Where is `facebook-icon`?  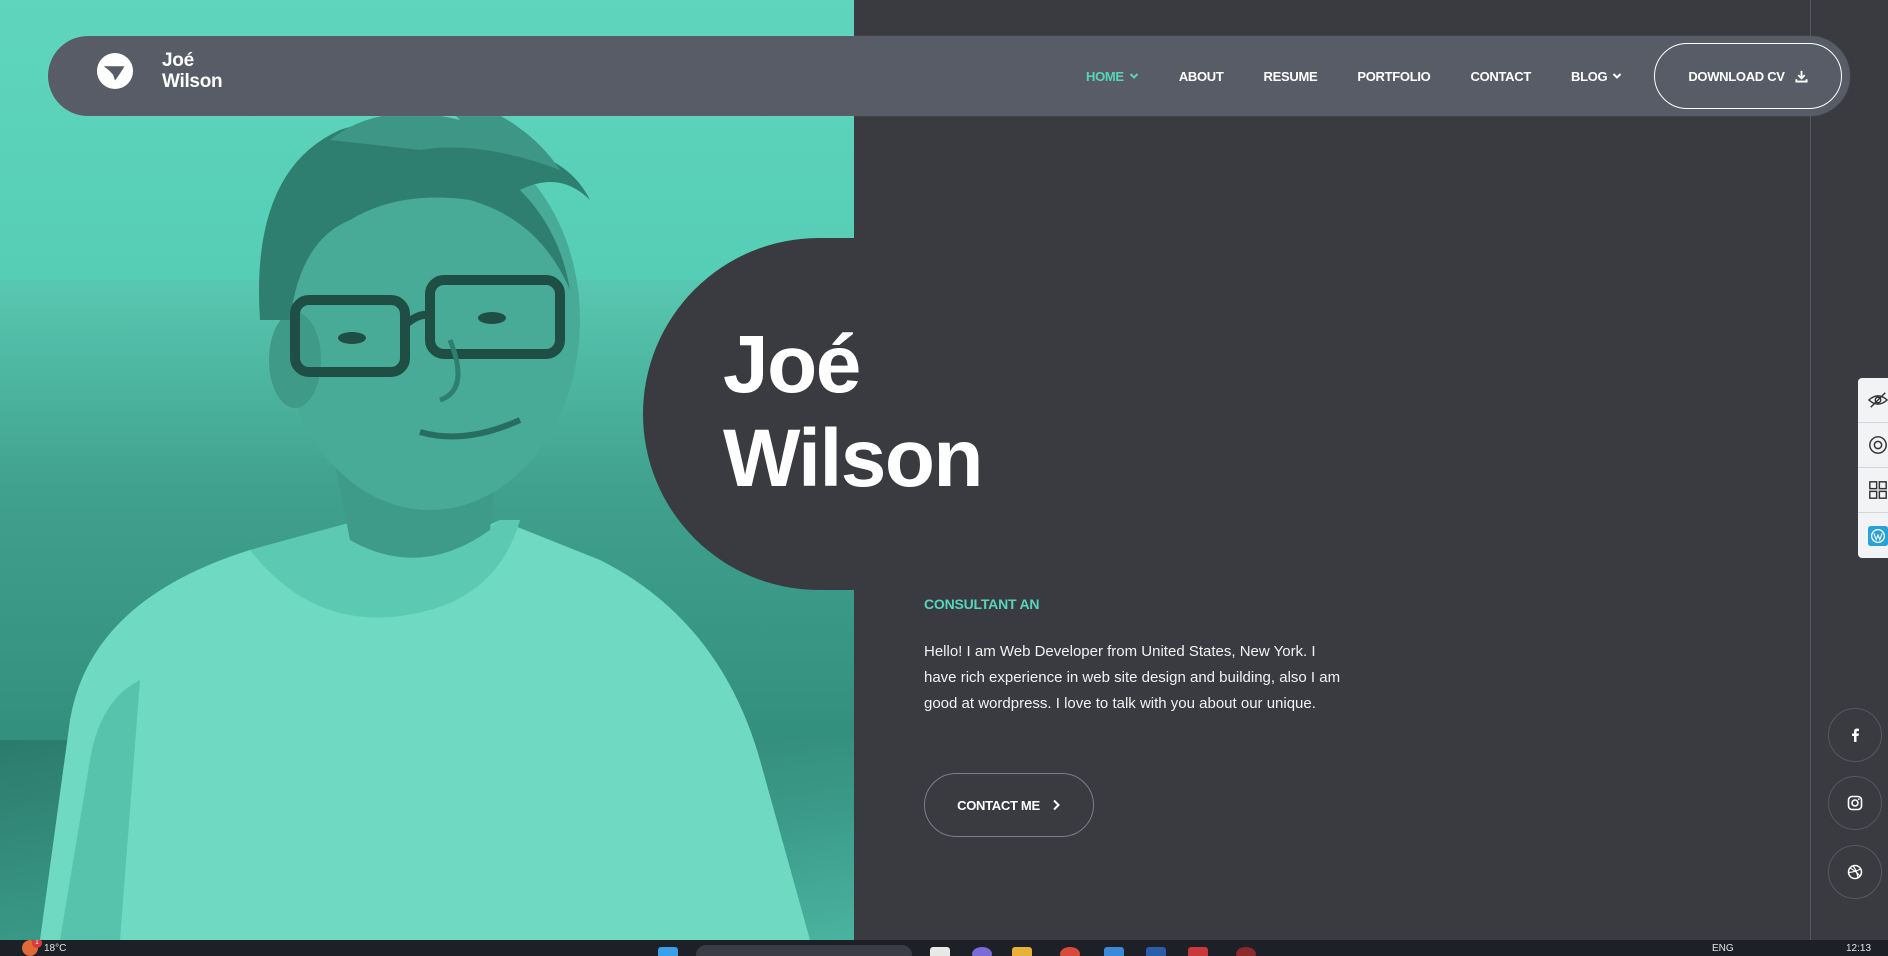
facebook-icon is located at coordinates (1855, 735).